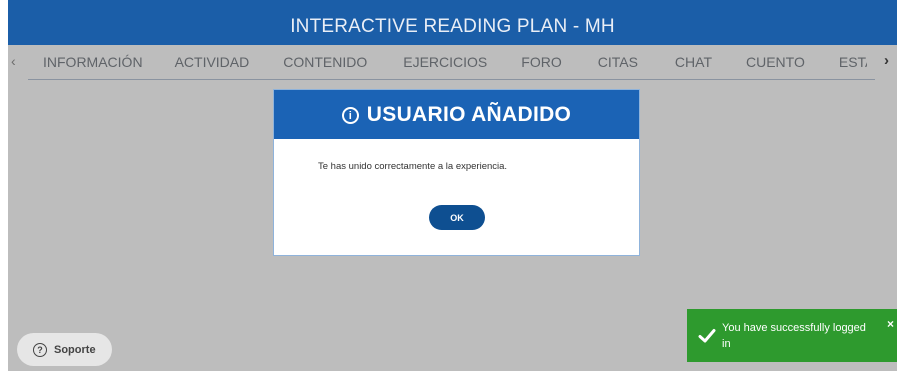 The image size is (897, 371). Describe the element at coordinates (890, 324) in the screenshot. I see `close-icon: ×` at that location.